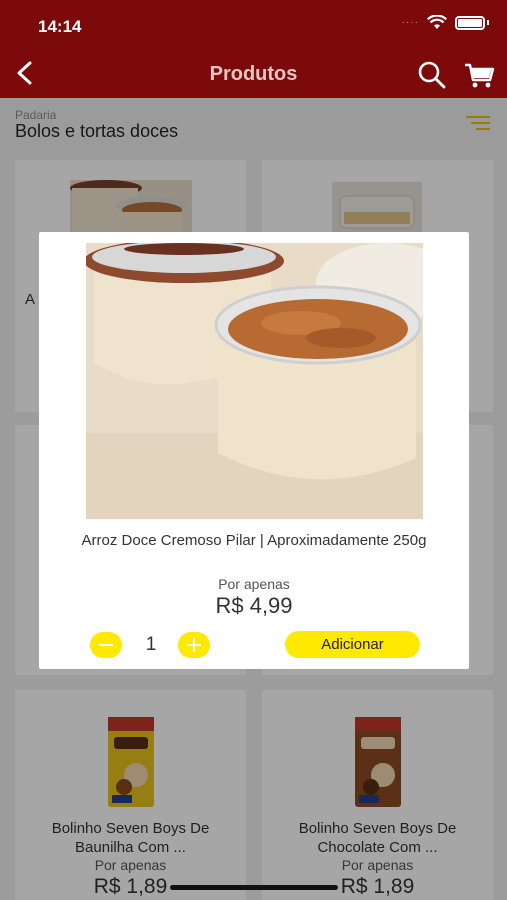  I want to click on status-time: 14:14, so click(60, 26).